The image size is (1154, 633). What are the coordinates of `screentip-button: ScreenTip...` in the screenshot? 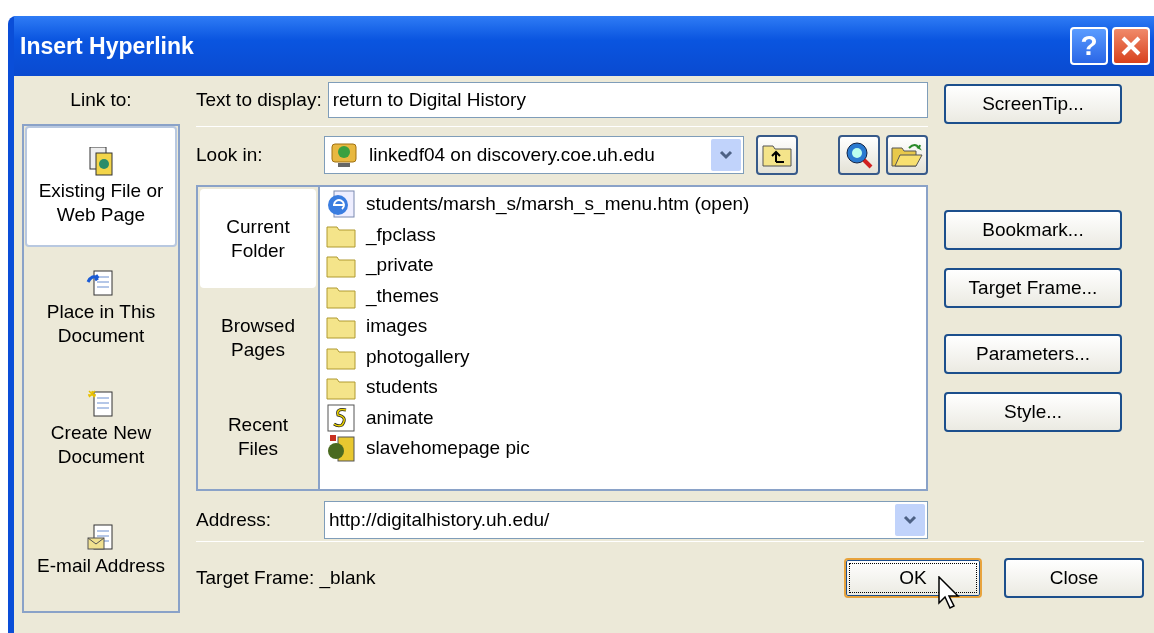 It's located at (1033, 104).